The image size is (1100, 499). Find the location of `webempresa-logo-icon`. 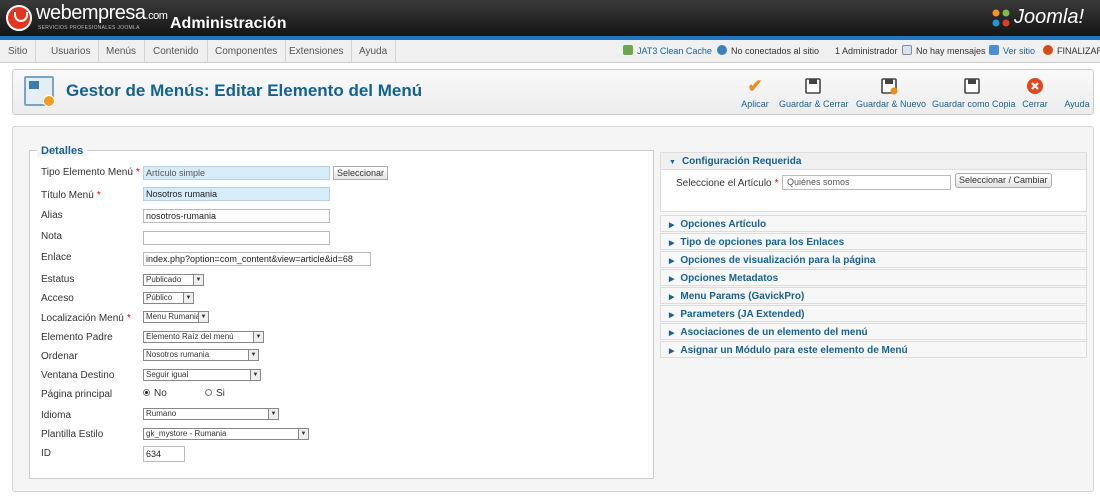

webempresa-logo-icon is located at coordinates (19, 18).